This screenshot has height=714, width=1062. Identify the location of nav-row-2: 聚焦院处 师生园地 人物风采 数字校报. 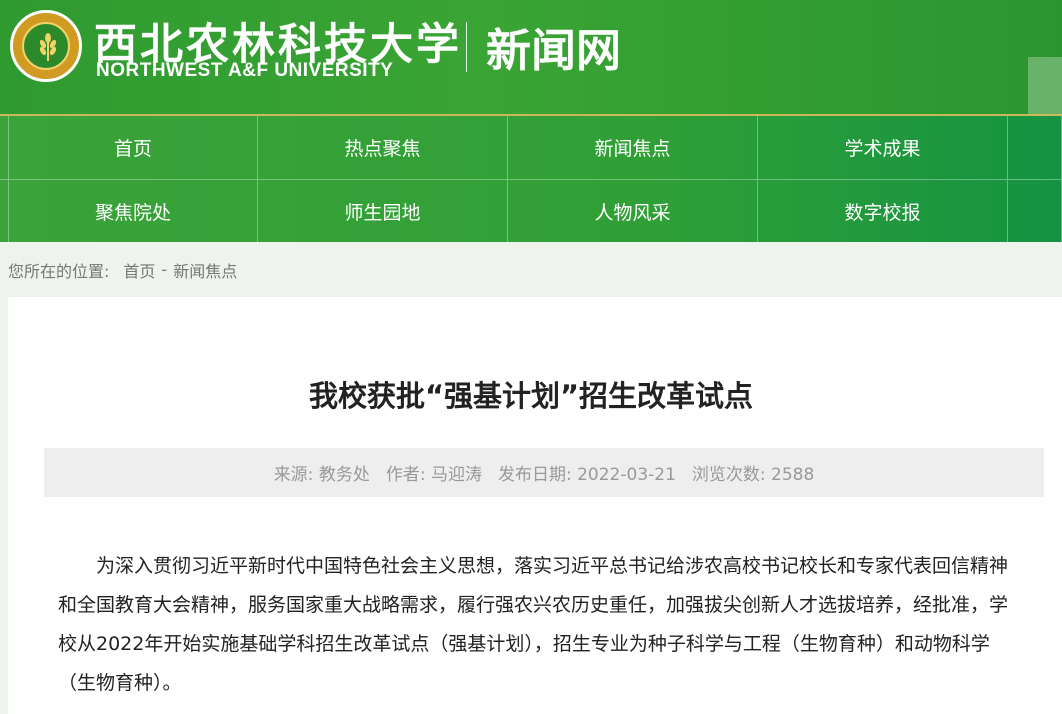
(531, 211).